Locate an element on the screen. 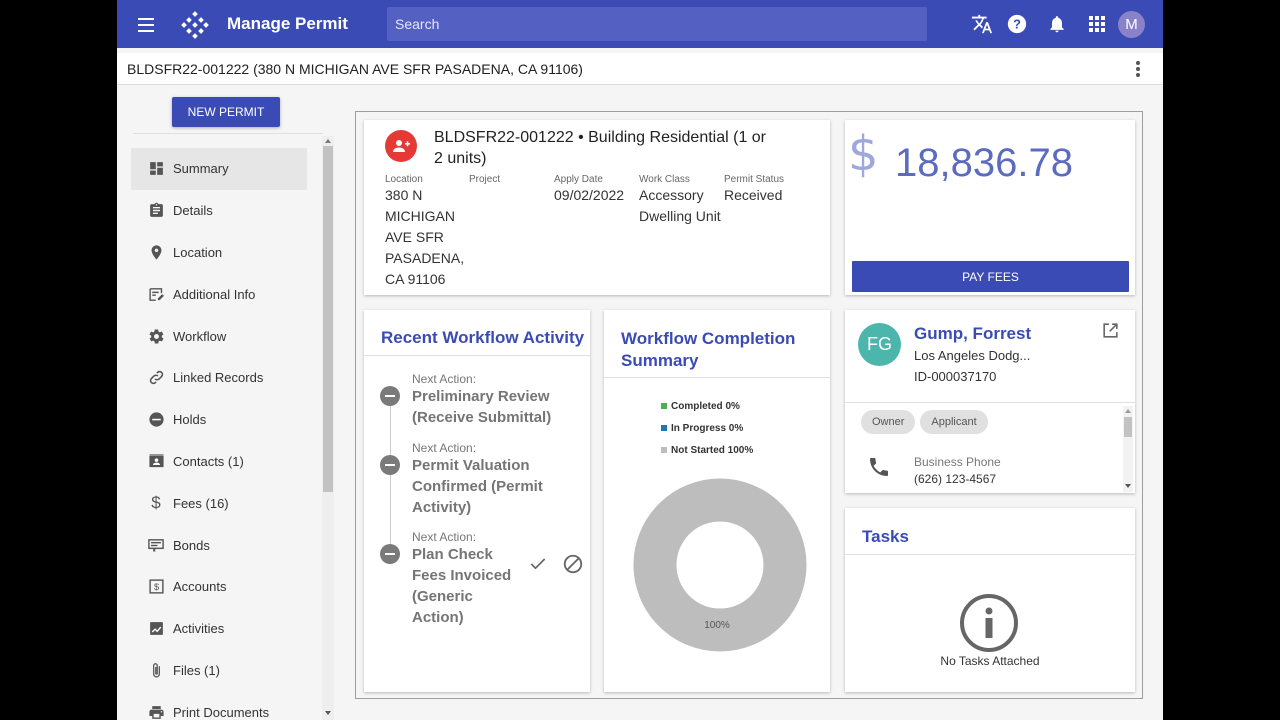 This screenshot has width=1280, height=720. sidebar-item-fees: $ Fees (16) is located at coordinates (219, 503).